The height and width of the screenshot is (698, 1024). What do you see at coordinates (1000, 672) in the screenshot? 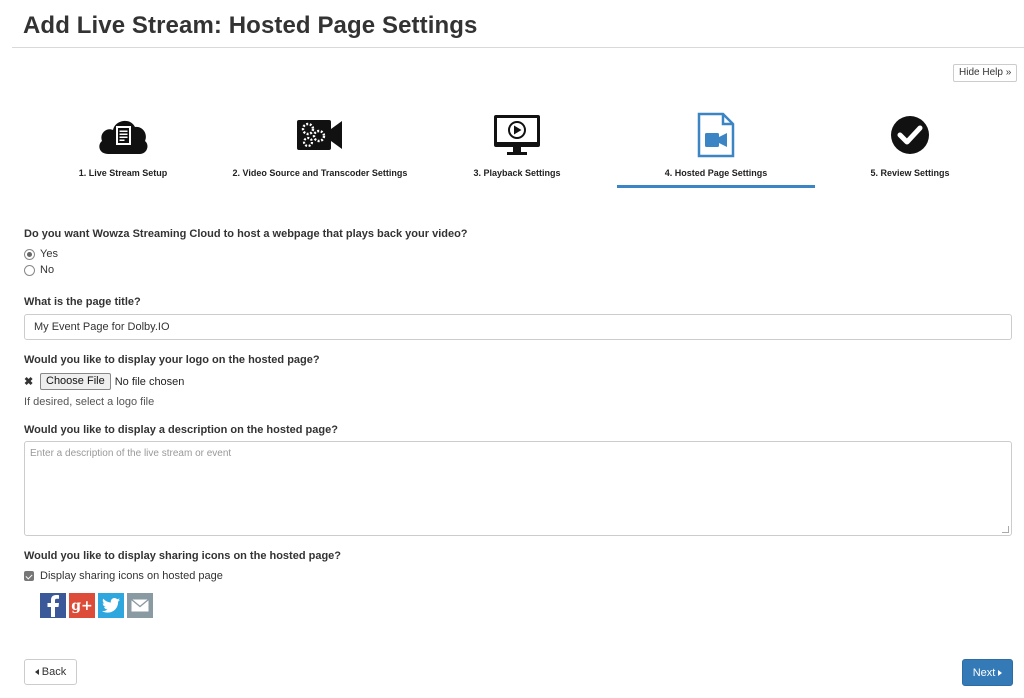
I see `chevron-right-icon` at bounding box center [1000, 672].